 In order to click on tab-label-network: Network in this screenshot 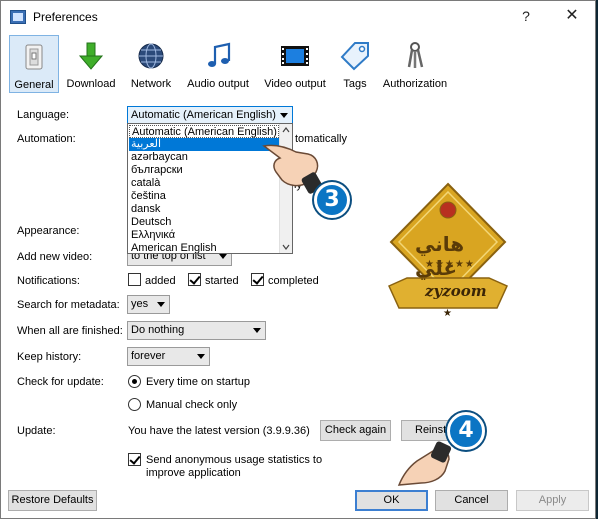, I will do `click(151, 84)`.